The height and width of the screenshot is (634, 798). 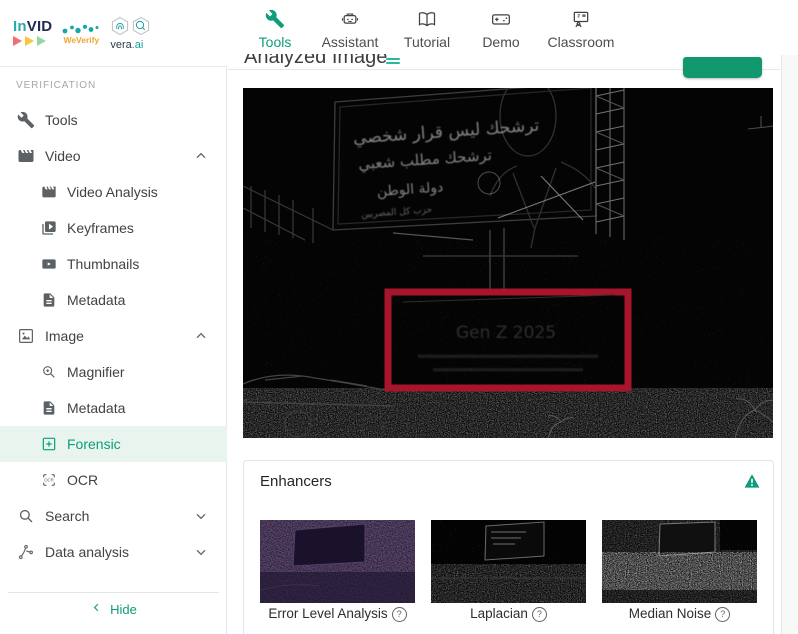 I want to click on invid-logo: InVID, so click(x=32, y=32).